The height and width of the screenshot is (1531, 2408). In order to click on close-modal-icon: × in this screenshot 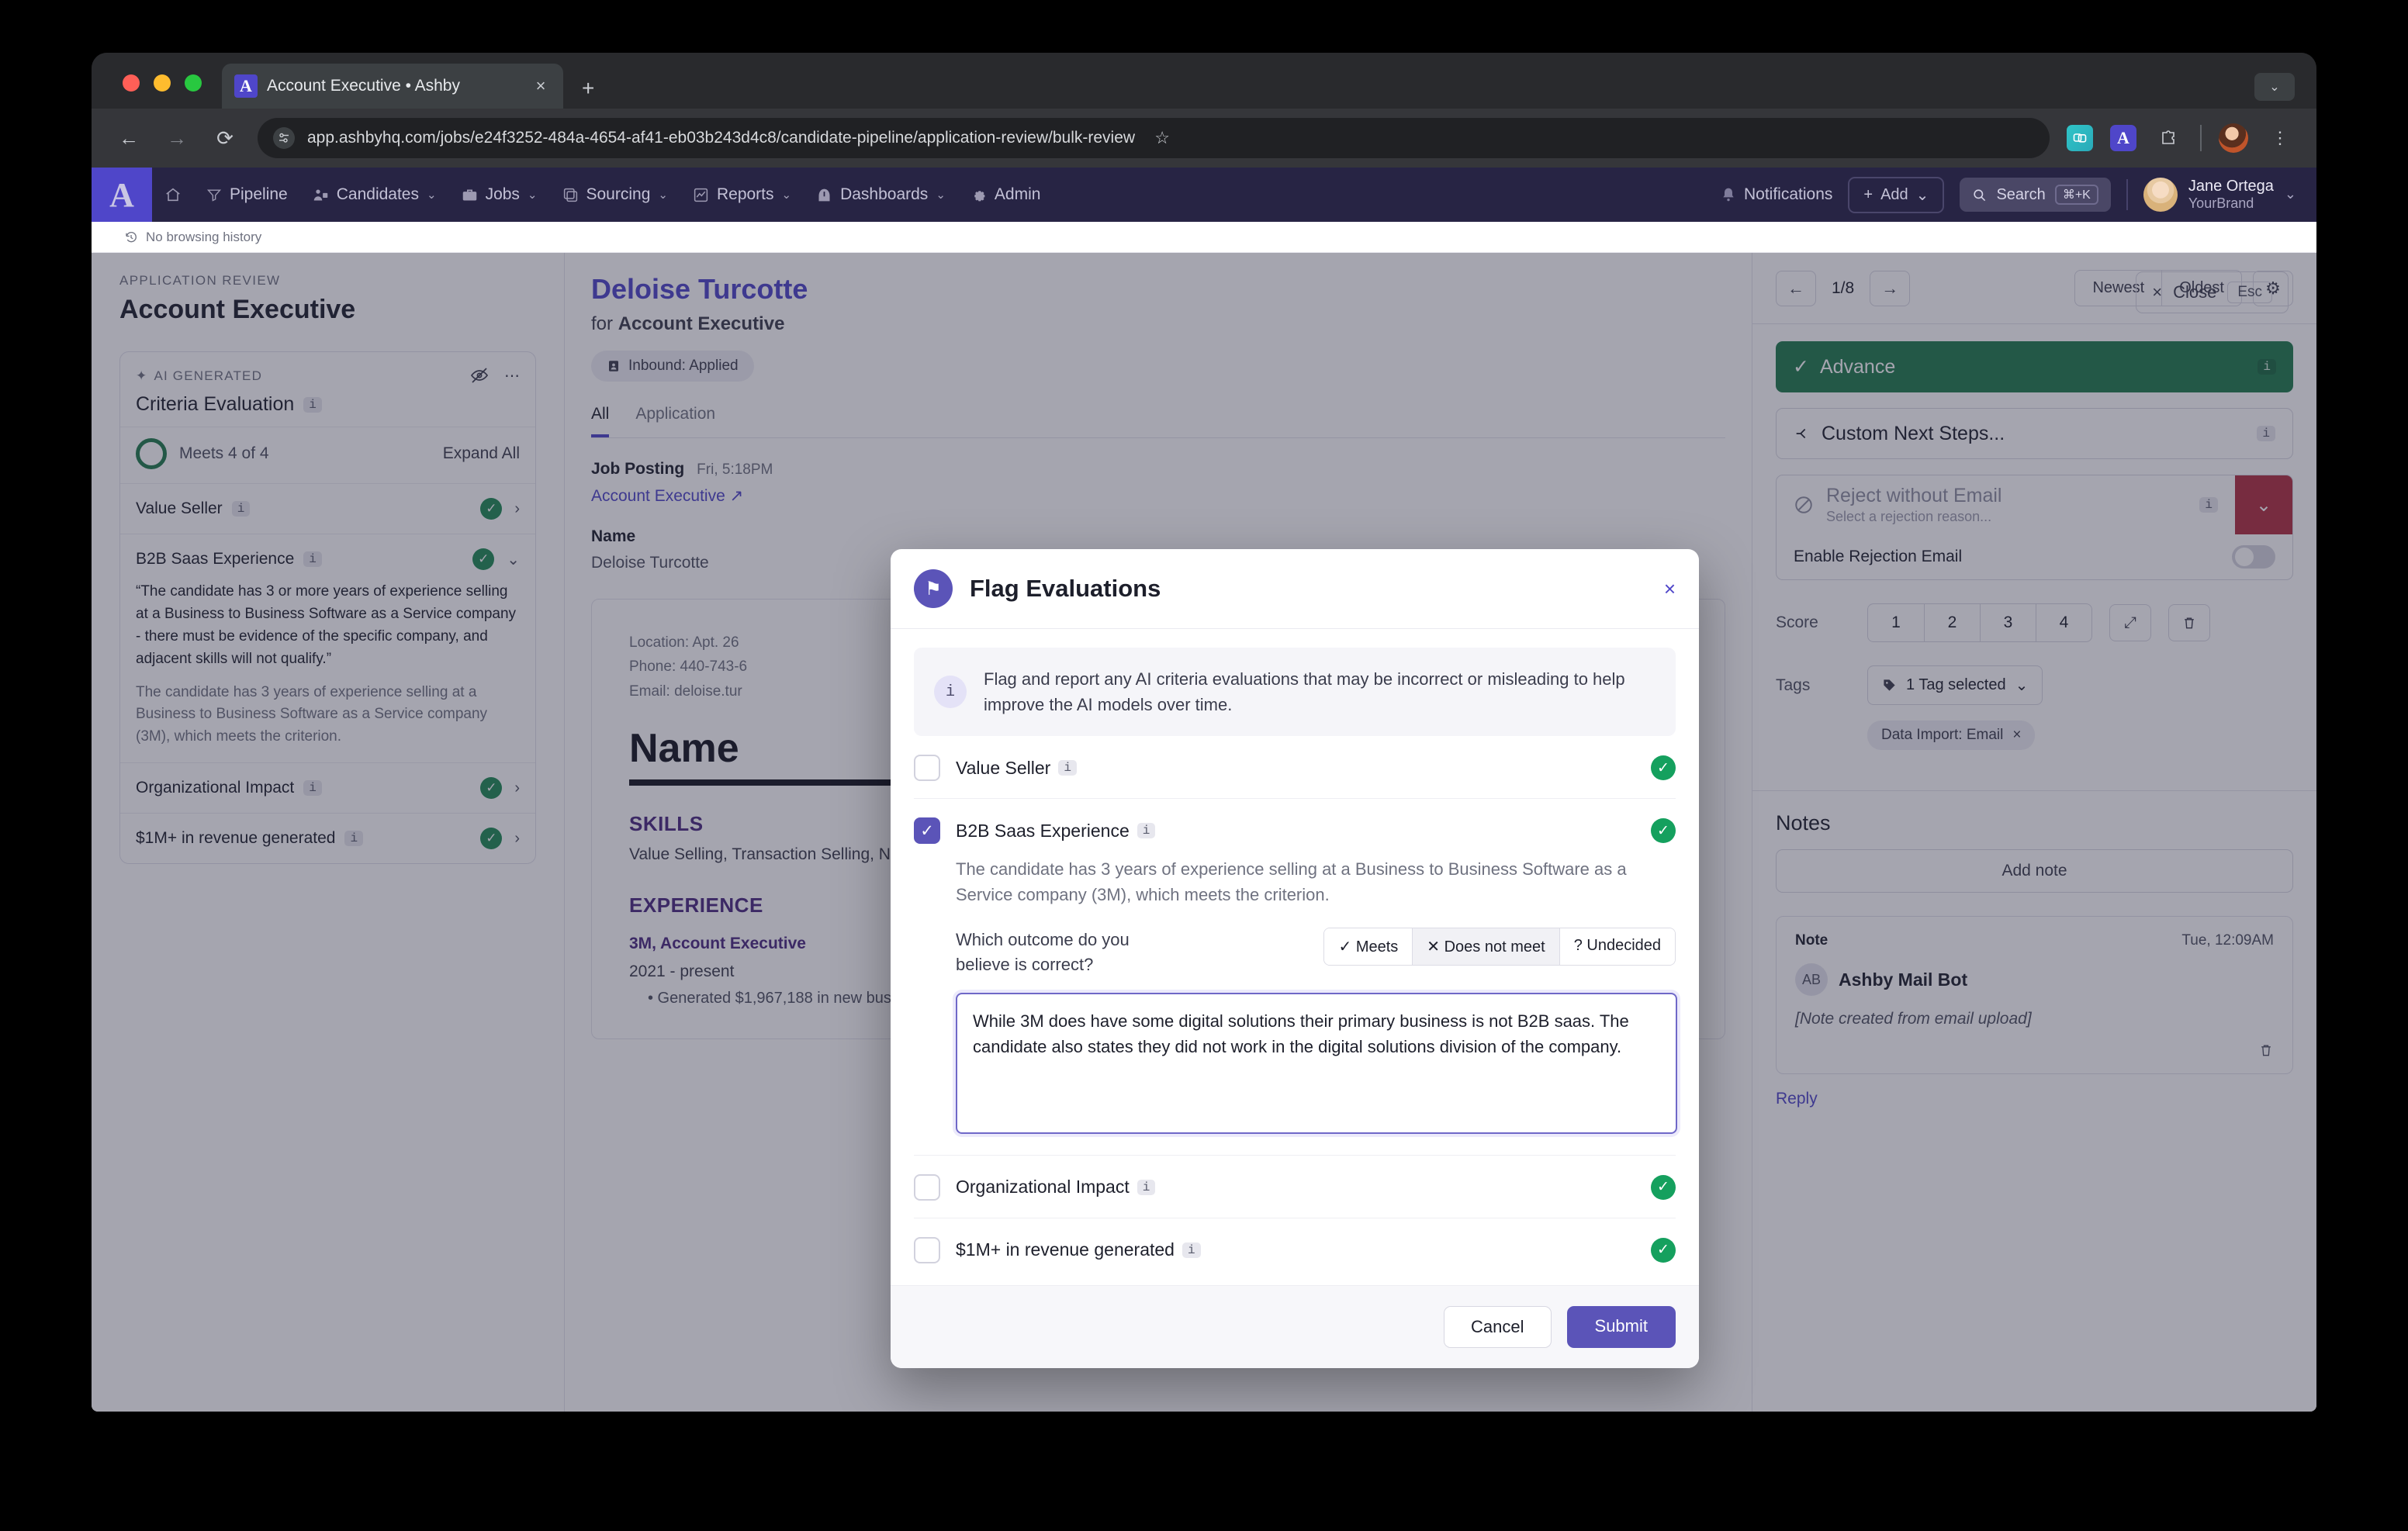, I will do `click(1670, 589)`.